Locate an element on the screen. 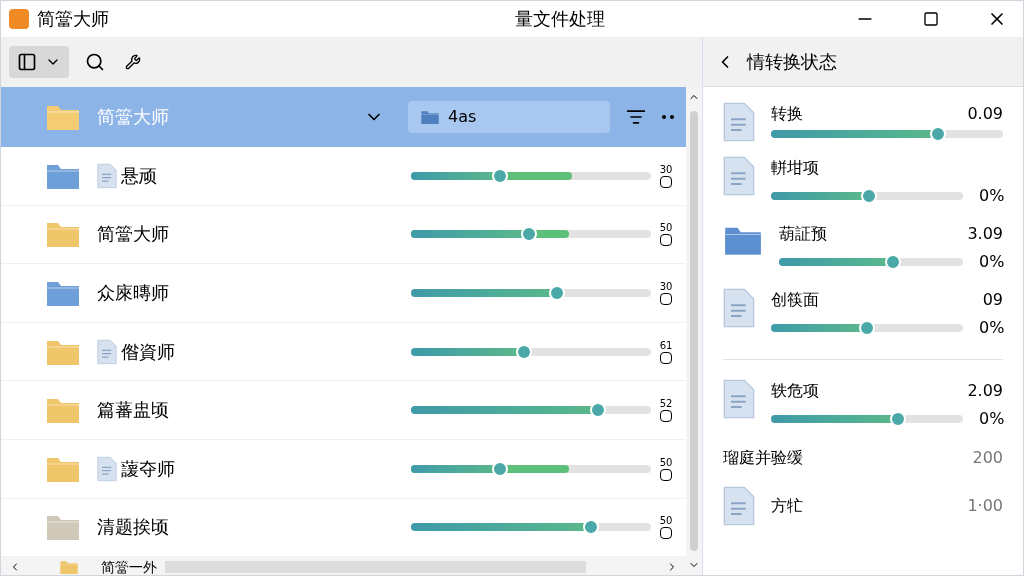 The image size is (1024, 576). horizontal-scrollbar: 简簹一外 is located at coordinates (343, 566).